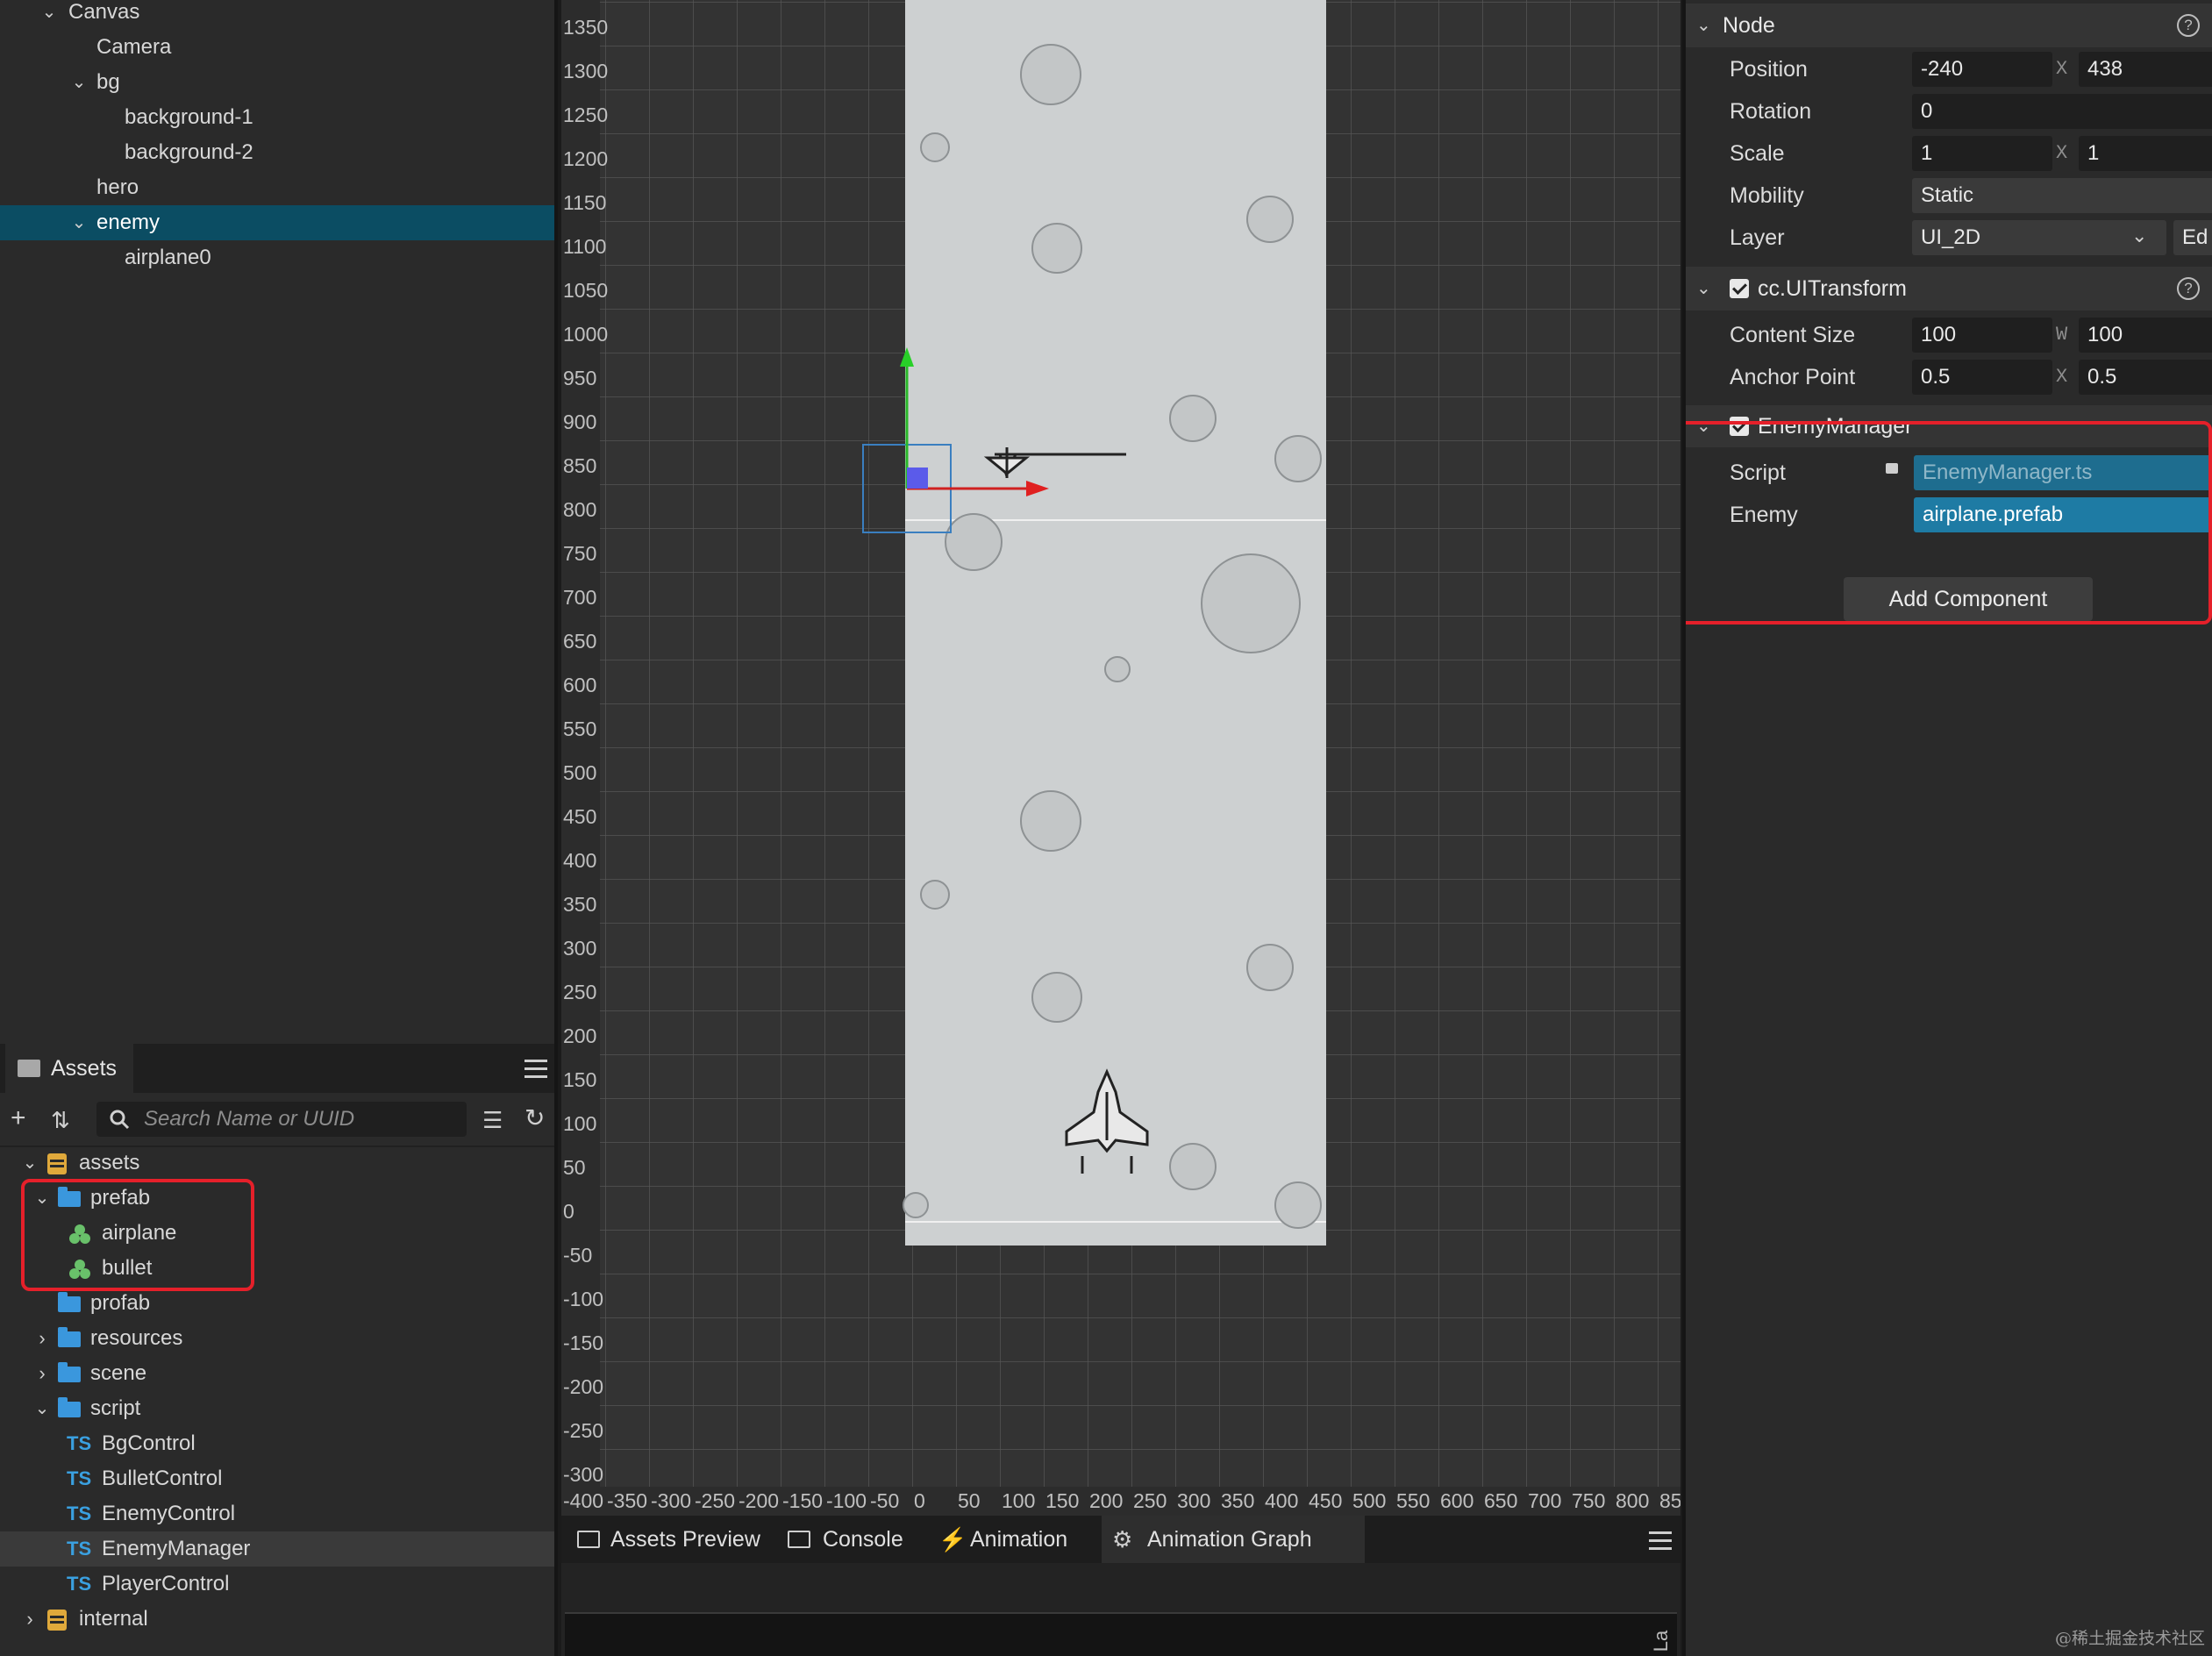 This screenshot has height=1656, width=2212. What do you see at coordinates (2062, 195) in the screenshot?
I see `mobility-select: Static` at bounding box center [2062, 195].